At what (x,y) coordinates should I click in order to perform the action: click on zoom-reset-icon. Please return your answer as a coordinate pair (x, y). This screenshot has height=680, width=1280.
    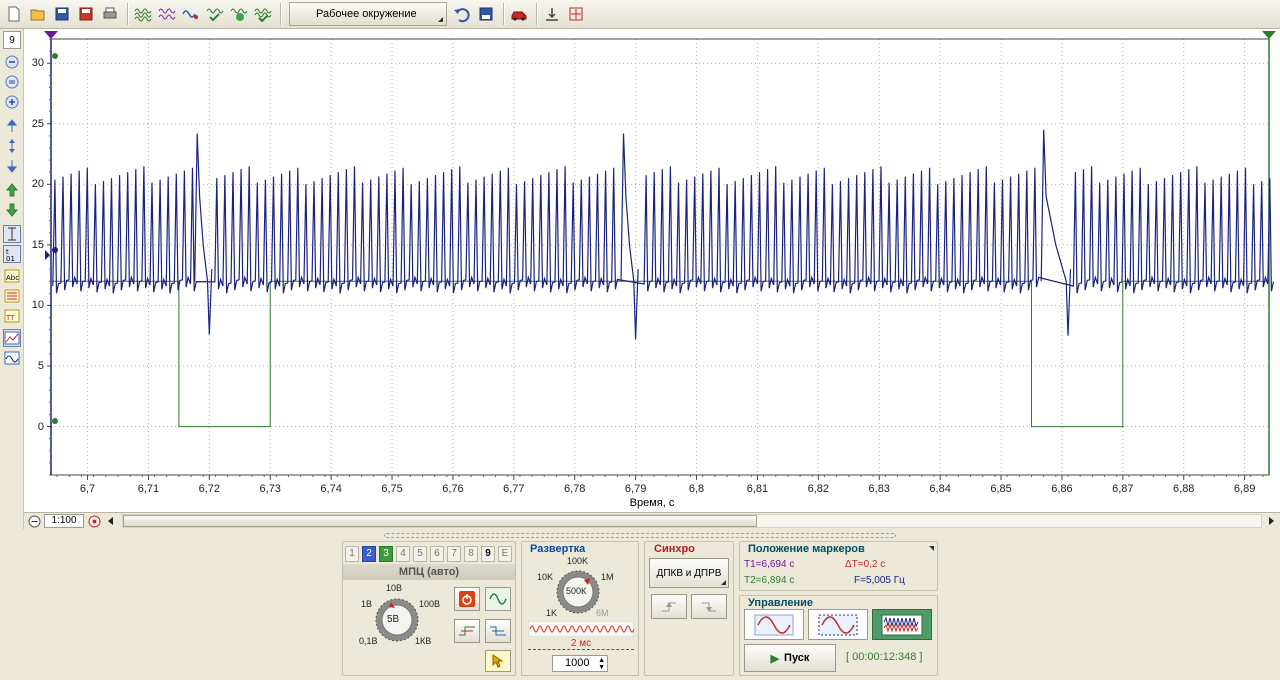
    Looking at the image, I should click on (12, 82).